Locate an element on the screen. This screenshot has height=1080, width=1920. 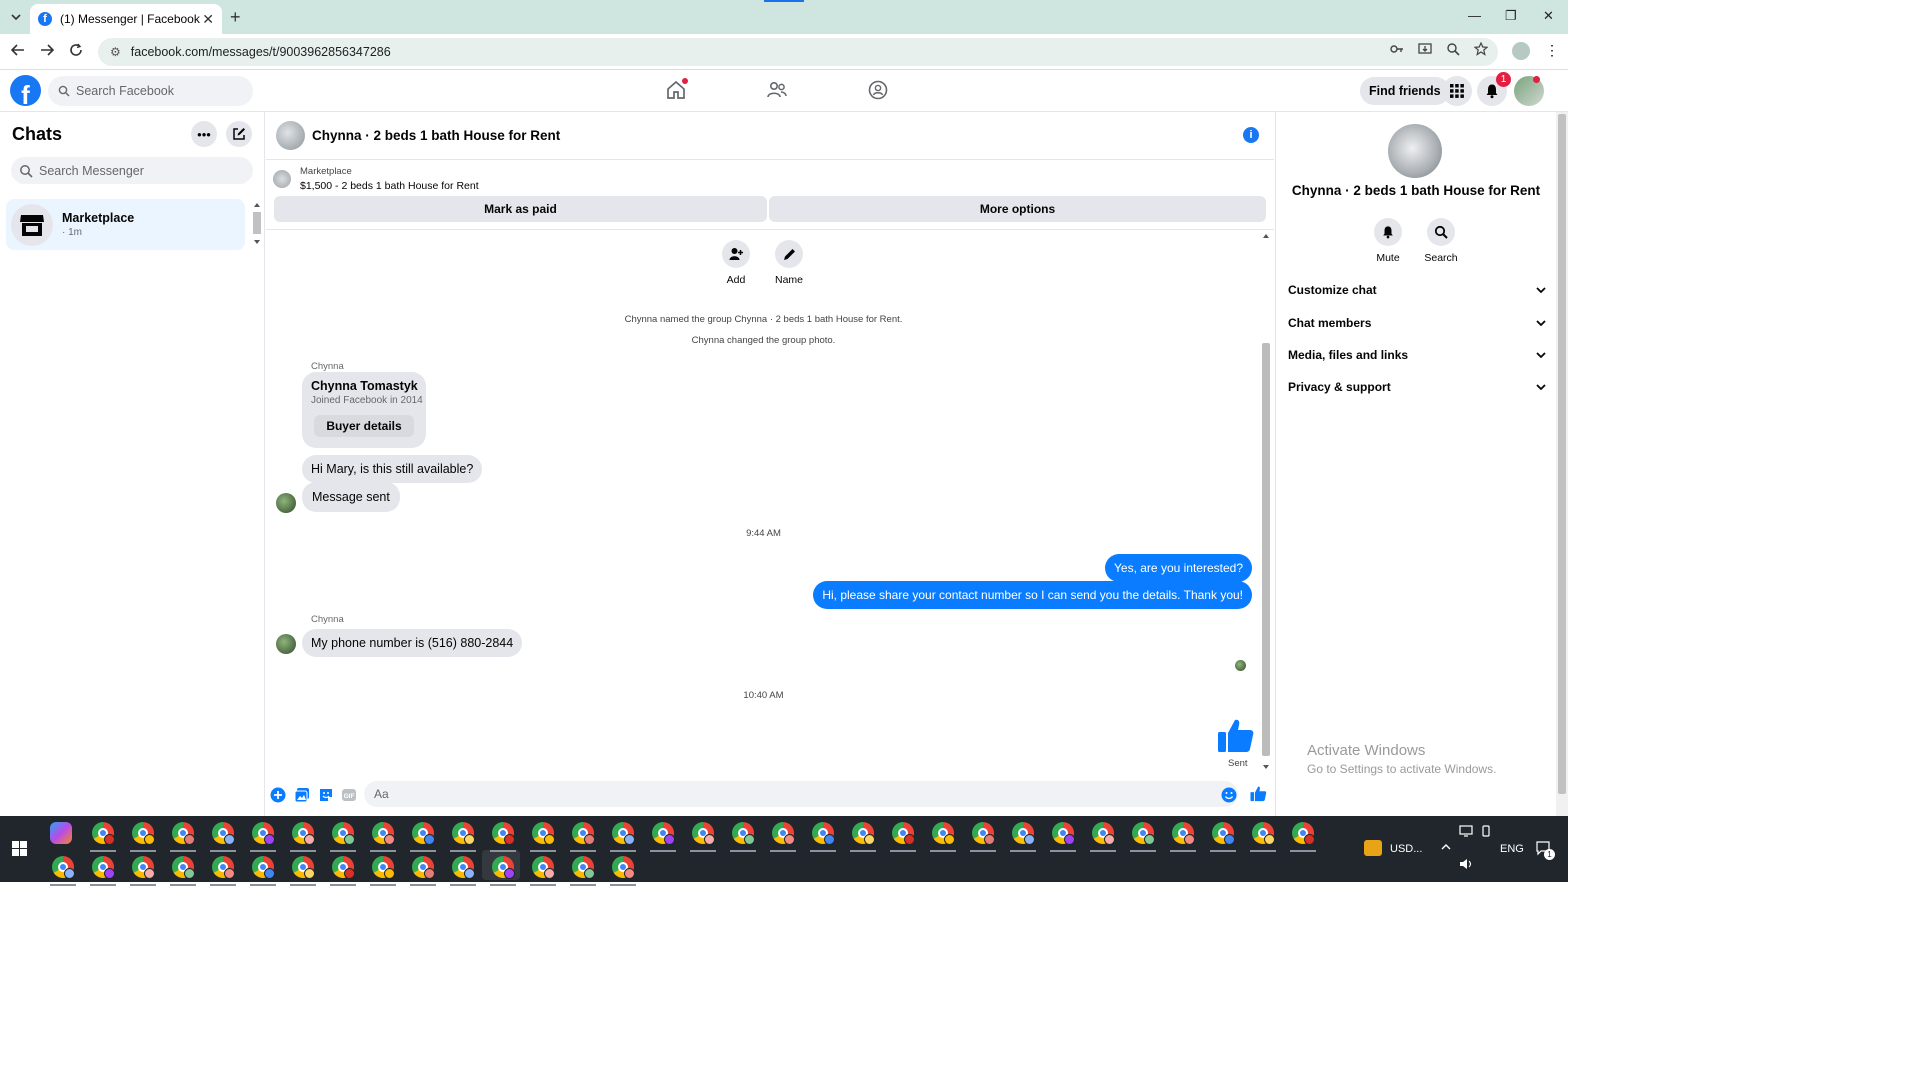
outgoing-message-bubble: Yes, are you interested? is located at coordinates (1178, 568).